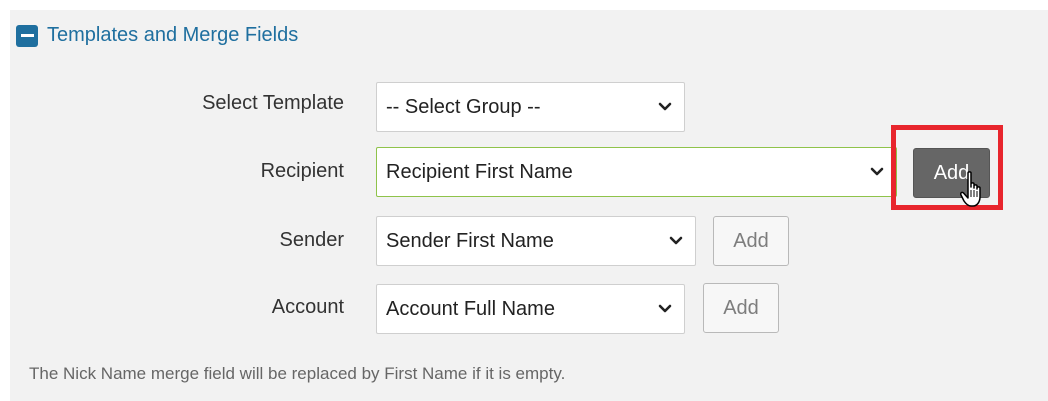 The height and width of the screenshot is (401, 1048). Describe the element at coordinates (302, 171) in the screenshot. I see `recipient-label: Recipient` at that location.